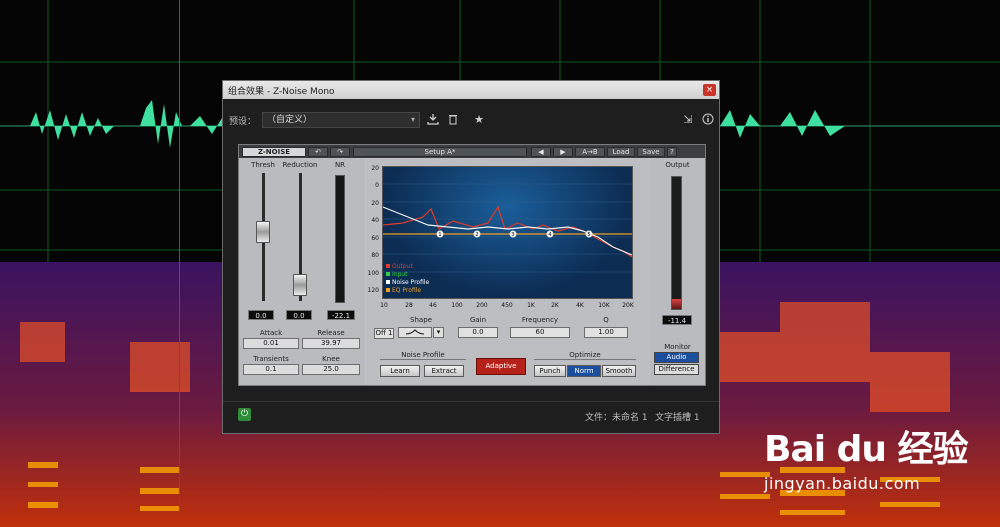 The height and width of the screenshot is (527, 1000). I want to click on preset-label: 预设：, so click(243, 121).